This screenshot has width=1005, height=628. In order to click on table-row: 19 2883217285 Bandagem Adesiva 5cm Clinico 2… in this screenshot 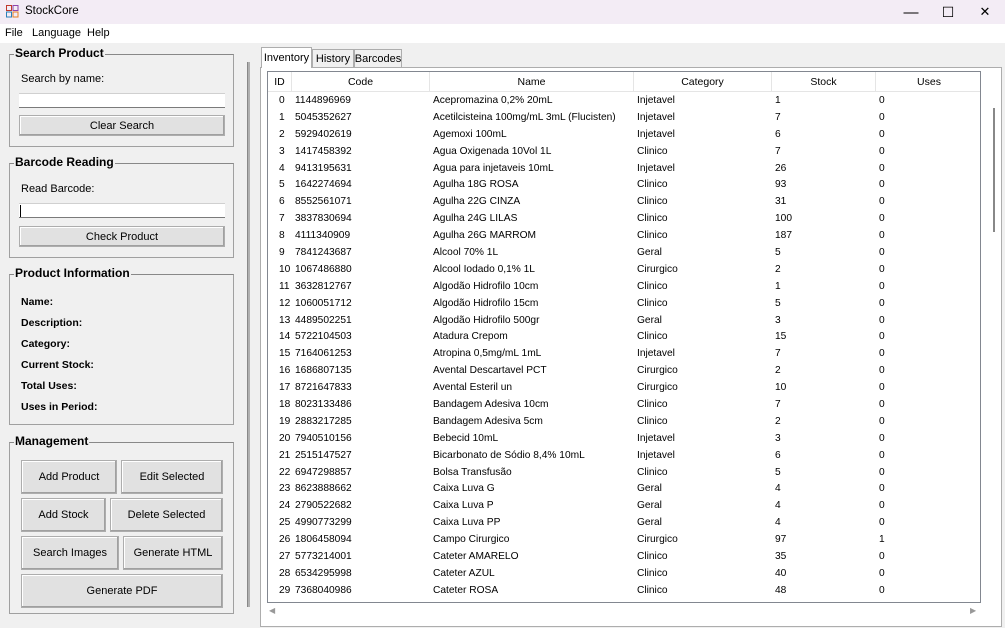, I will do `click(624, 421)`.